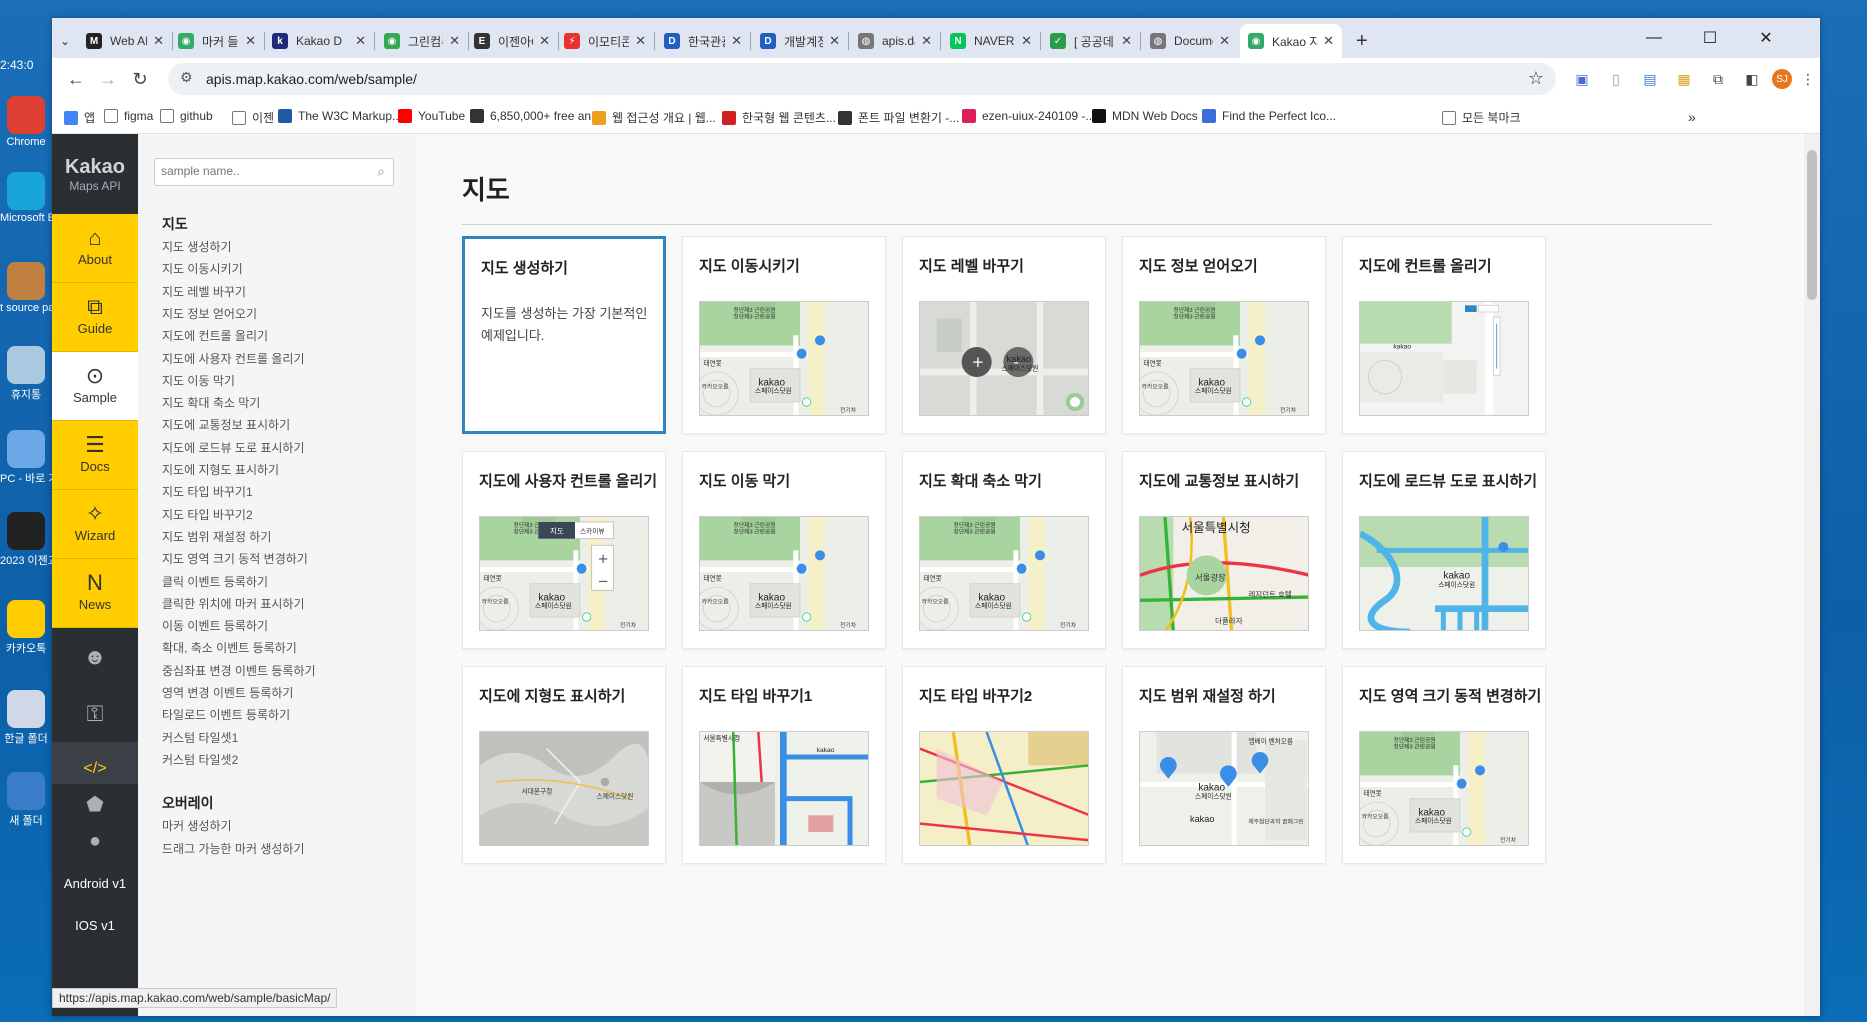 The image size is (1867, 1022). Describe the element at coordinates (108, 79) in the screenshot. I see `forward-button: →` at that location.